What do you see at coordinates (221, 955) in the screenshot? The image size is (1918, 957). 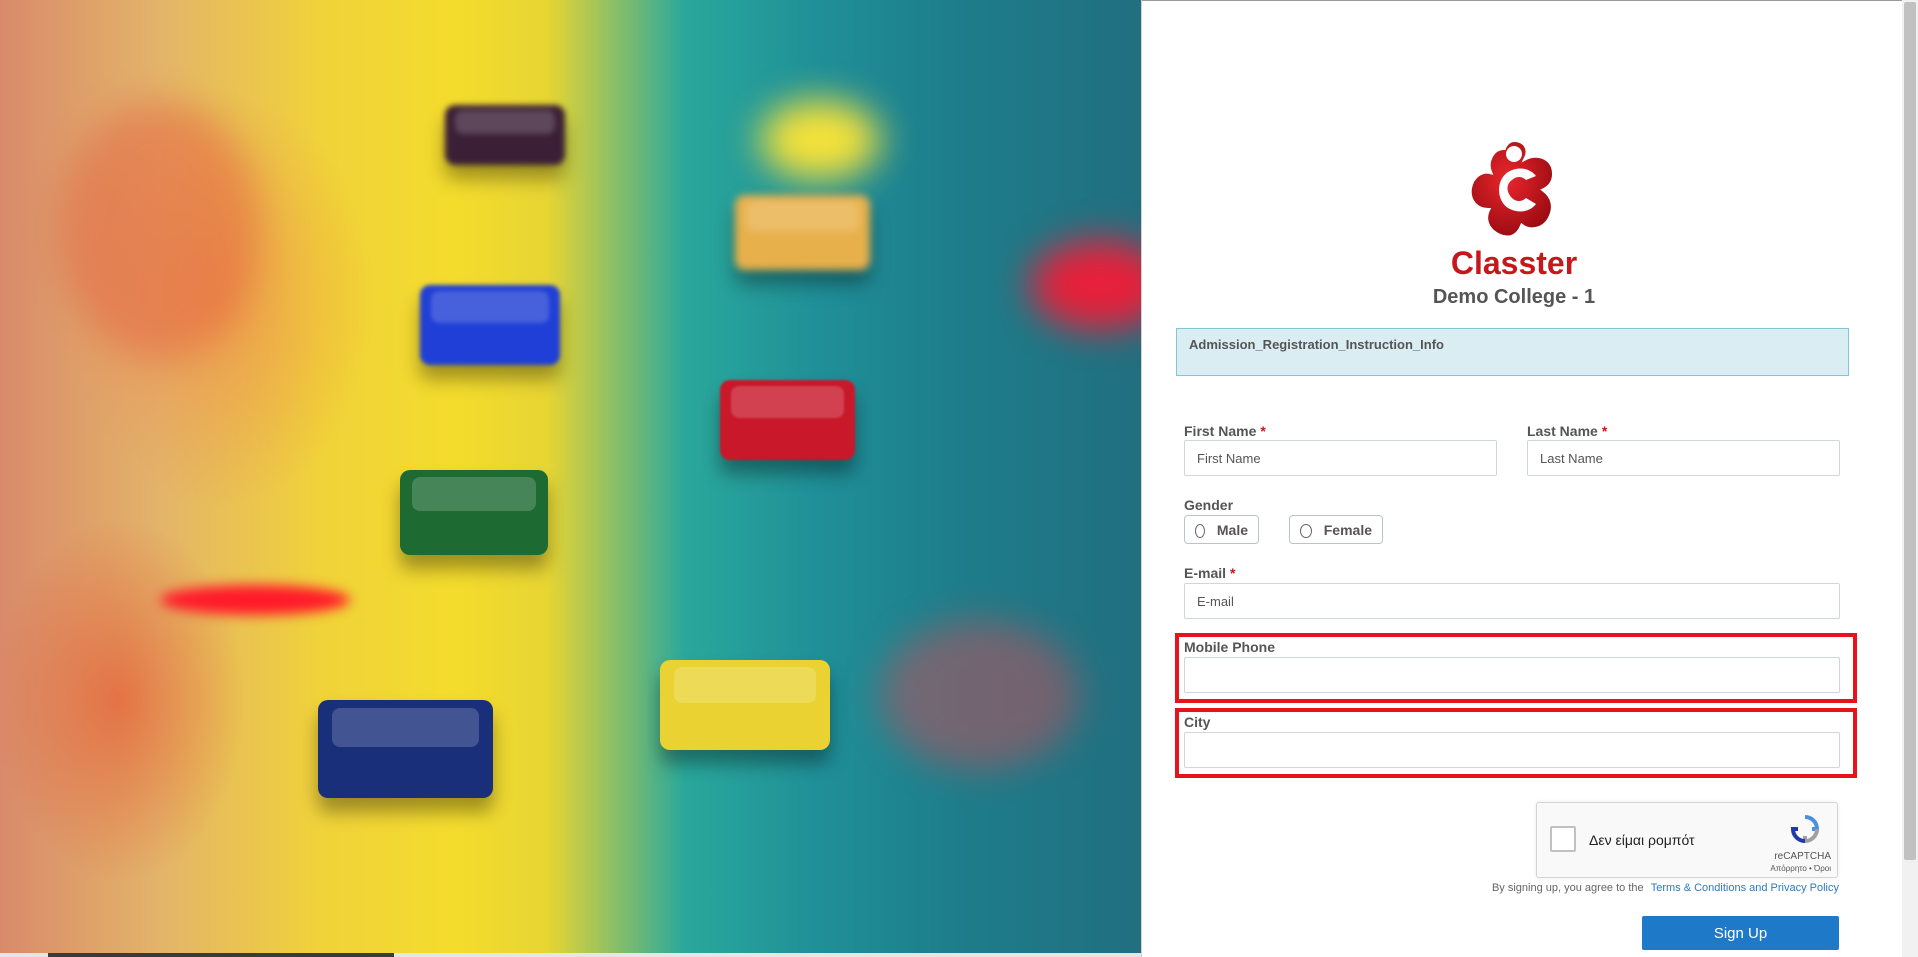 I see `horizontal-scrollbar-thumb` at bounding box center [221, 955].